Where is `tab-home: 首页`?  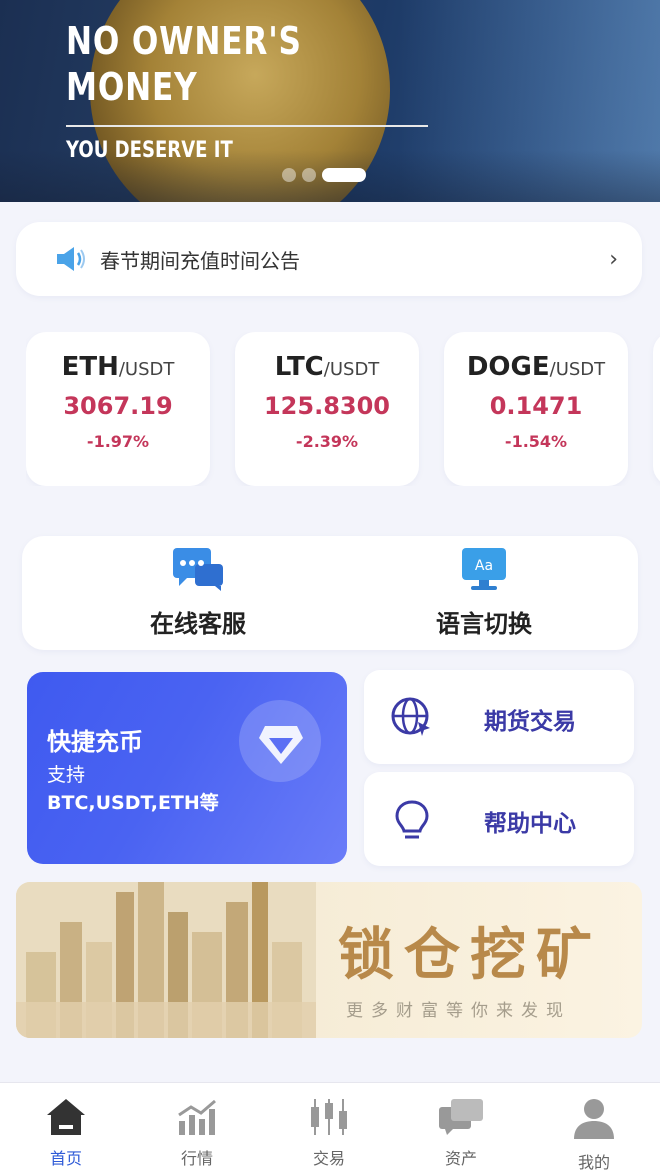
tab-home: 首页 is located at coordinates (66, 1133).